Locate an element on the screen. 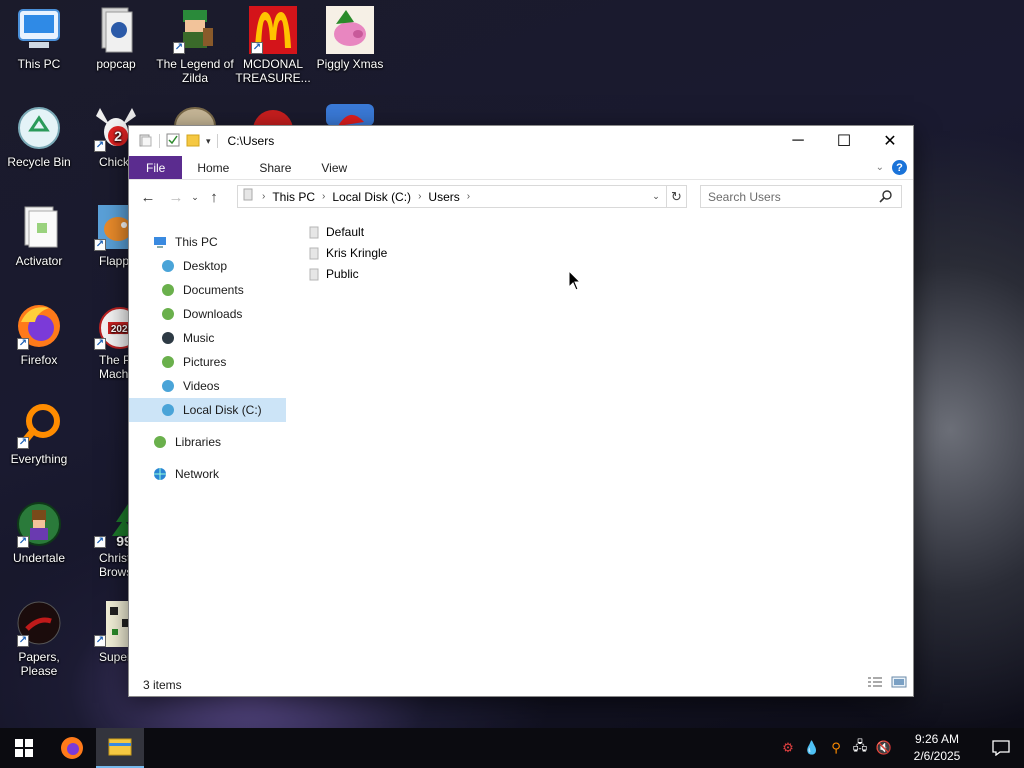 The height and width of the screenshot is (768, 1024). list-item: Default is located at coordinates (359, 232).